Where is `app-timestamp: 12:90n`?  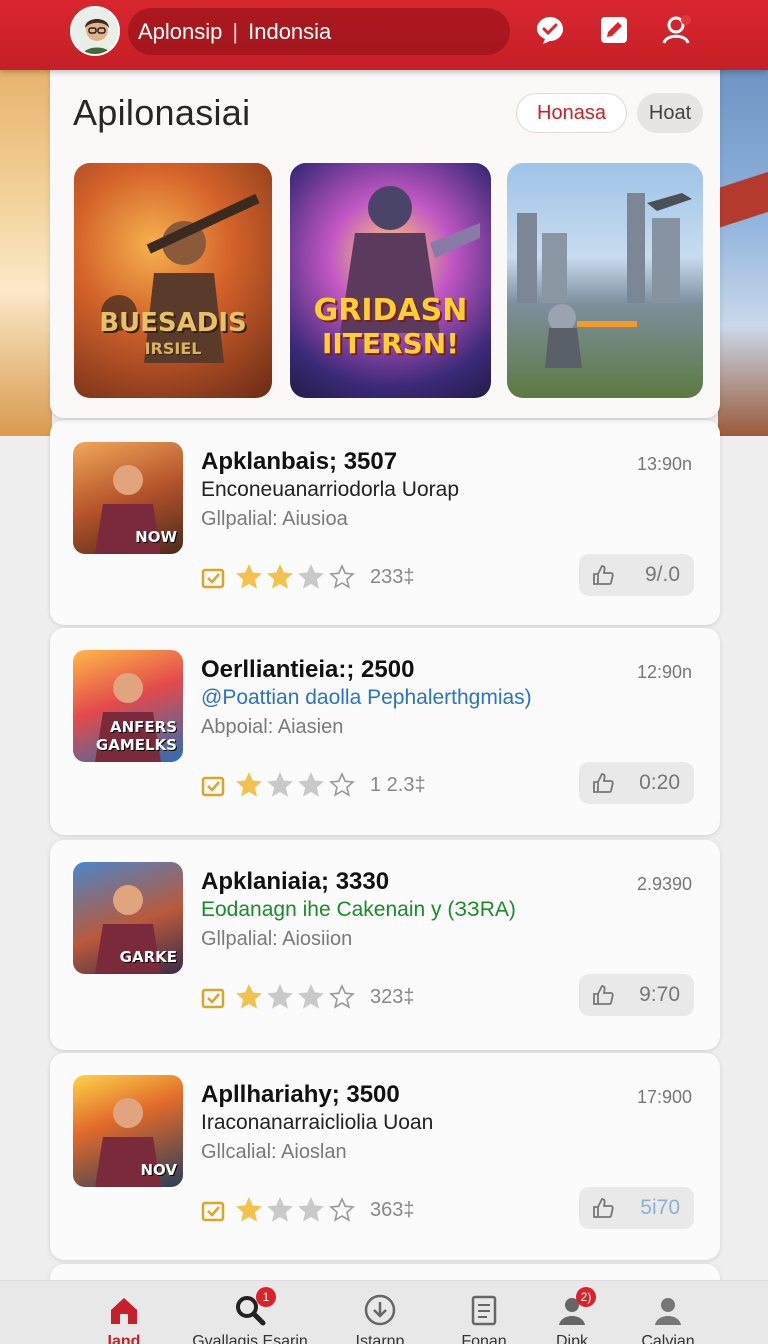
app-timestamp: 12:90n is located at coordinates (664, 672).